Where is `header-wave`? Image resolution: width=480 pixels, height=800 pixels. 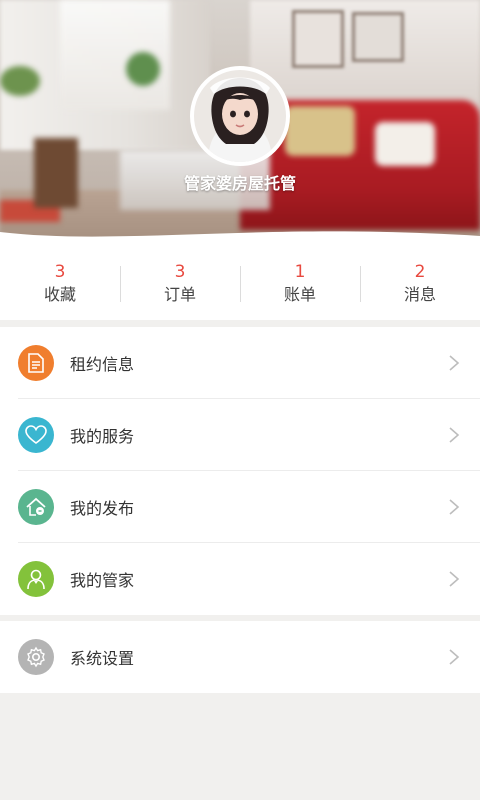
header-wave is located at coordinates (240, 239).